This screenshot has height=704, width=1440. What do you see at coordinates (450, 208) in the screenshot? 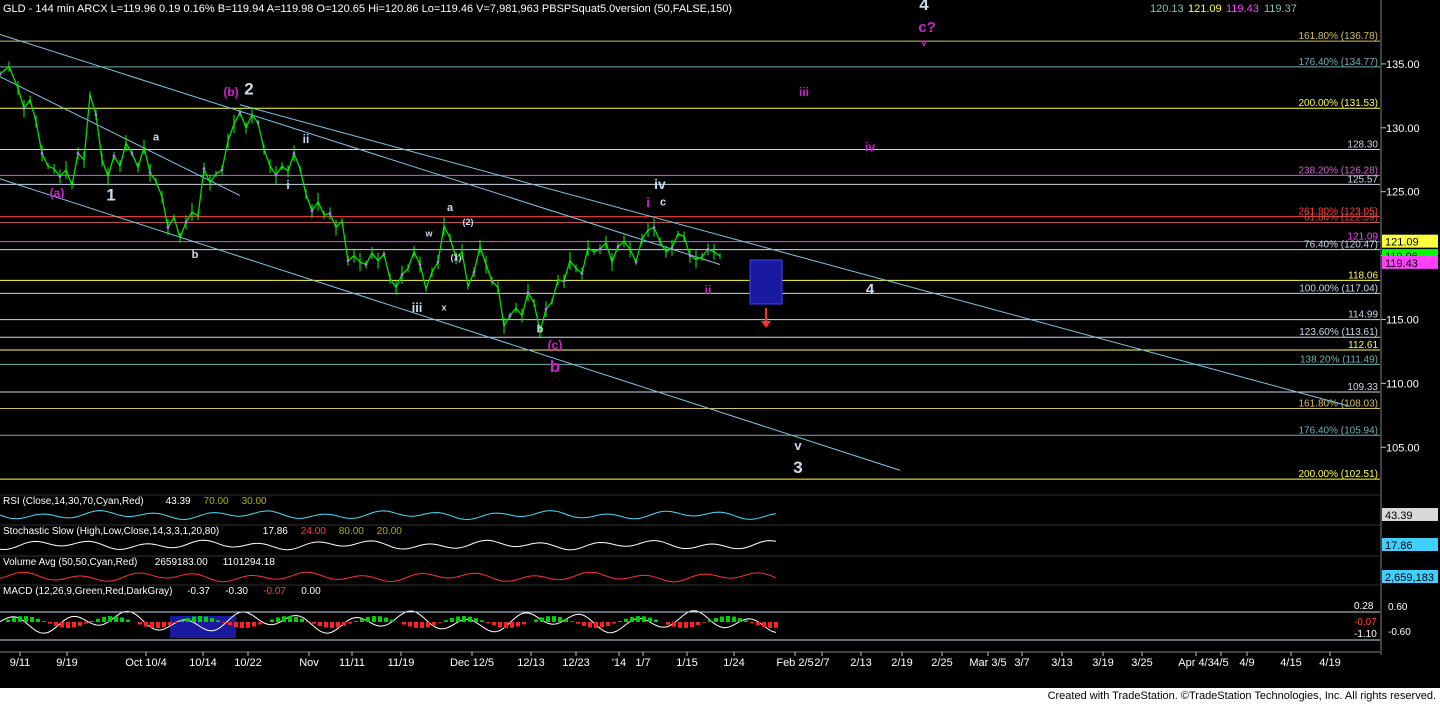
I see `wave-label: a` at bounding box center [450, 208].